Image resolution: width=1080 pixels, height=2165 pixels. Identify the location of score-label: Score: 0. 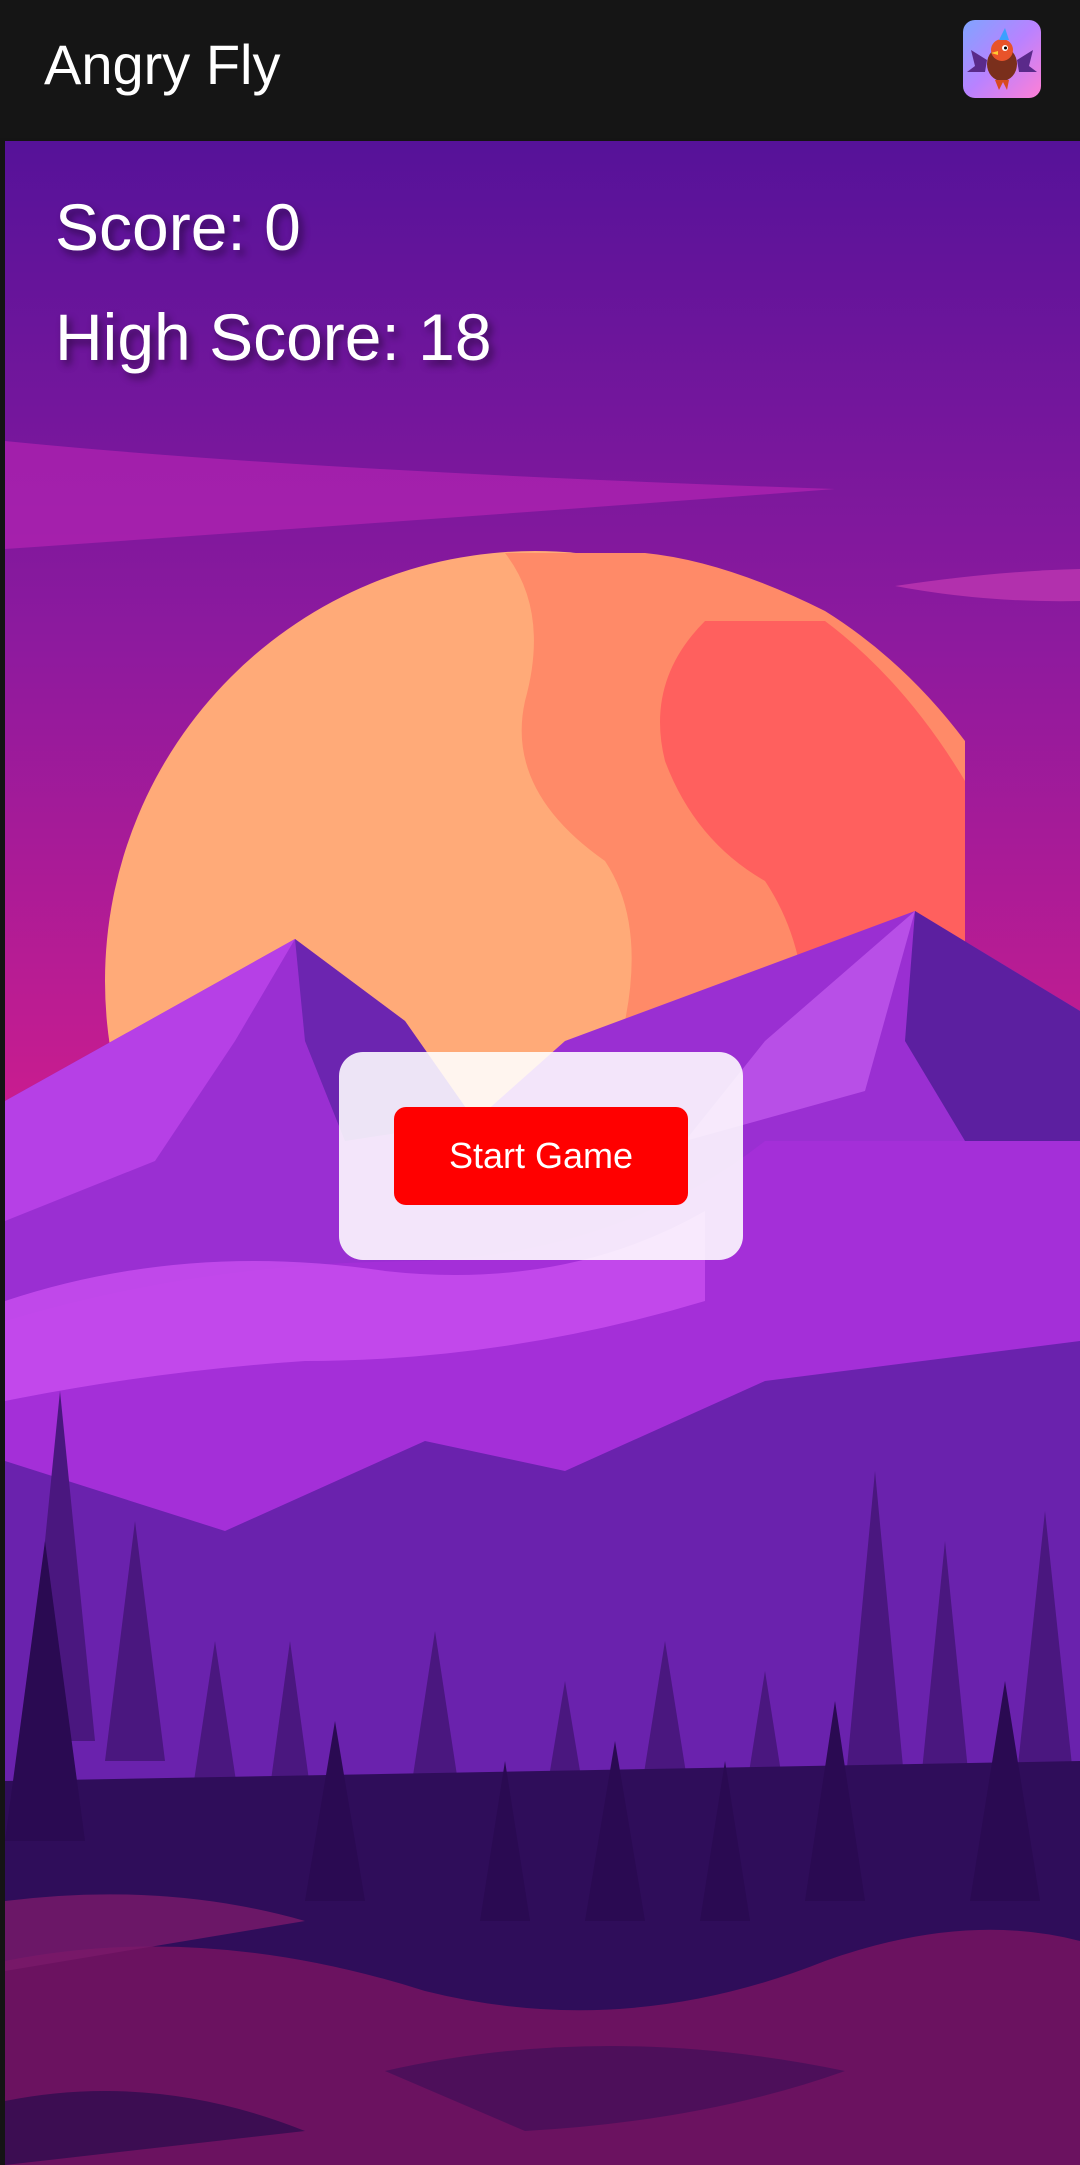
(178, 227).